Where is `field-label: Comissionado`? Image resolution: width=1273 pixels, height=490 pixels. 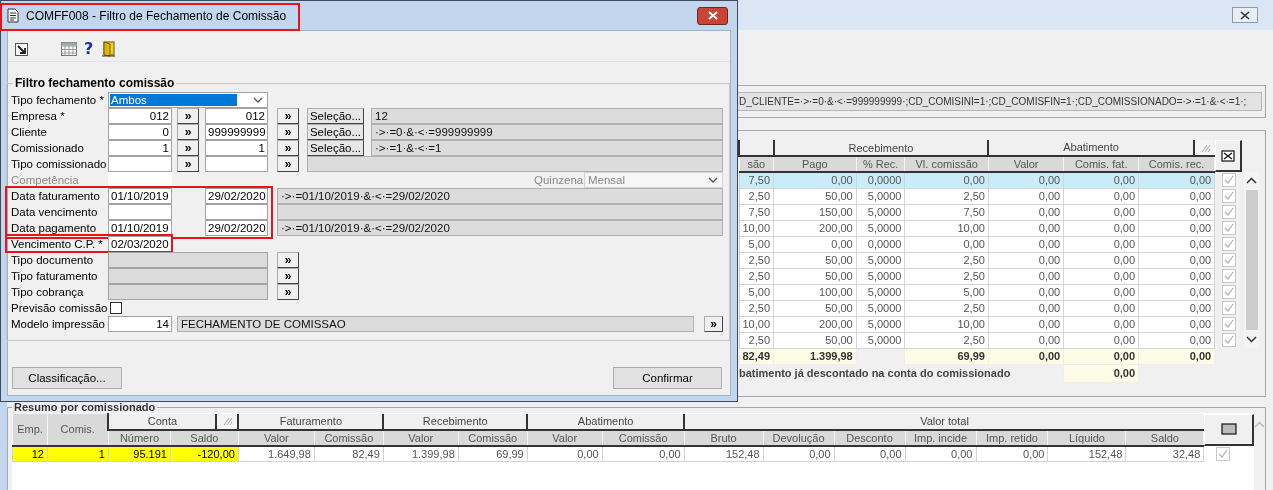
field-label: Comissionado is located at coordinates (48, 148).